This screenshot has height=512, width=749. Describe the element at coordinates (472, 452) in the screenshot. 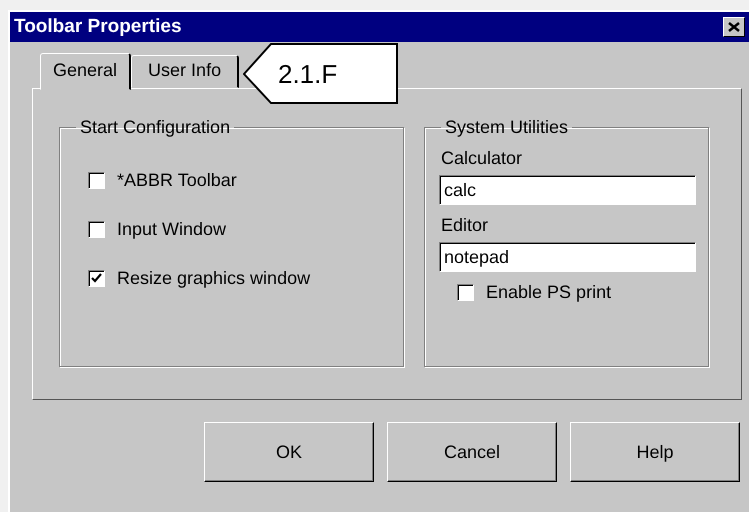

I see `dialog-button: Cancel` at that location.